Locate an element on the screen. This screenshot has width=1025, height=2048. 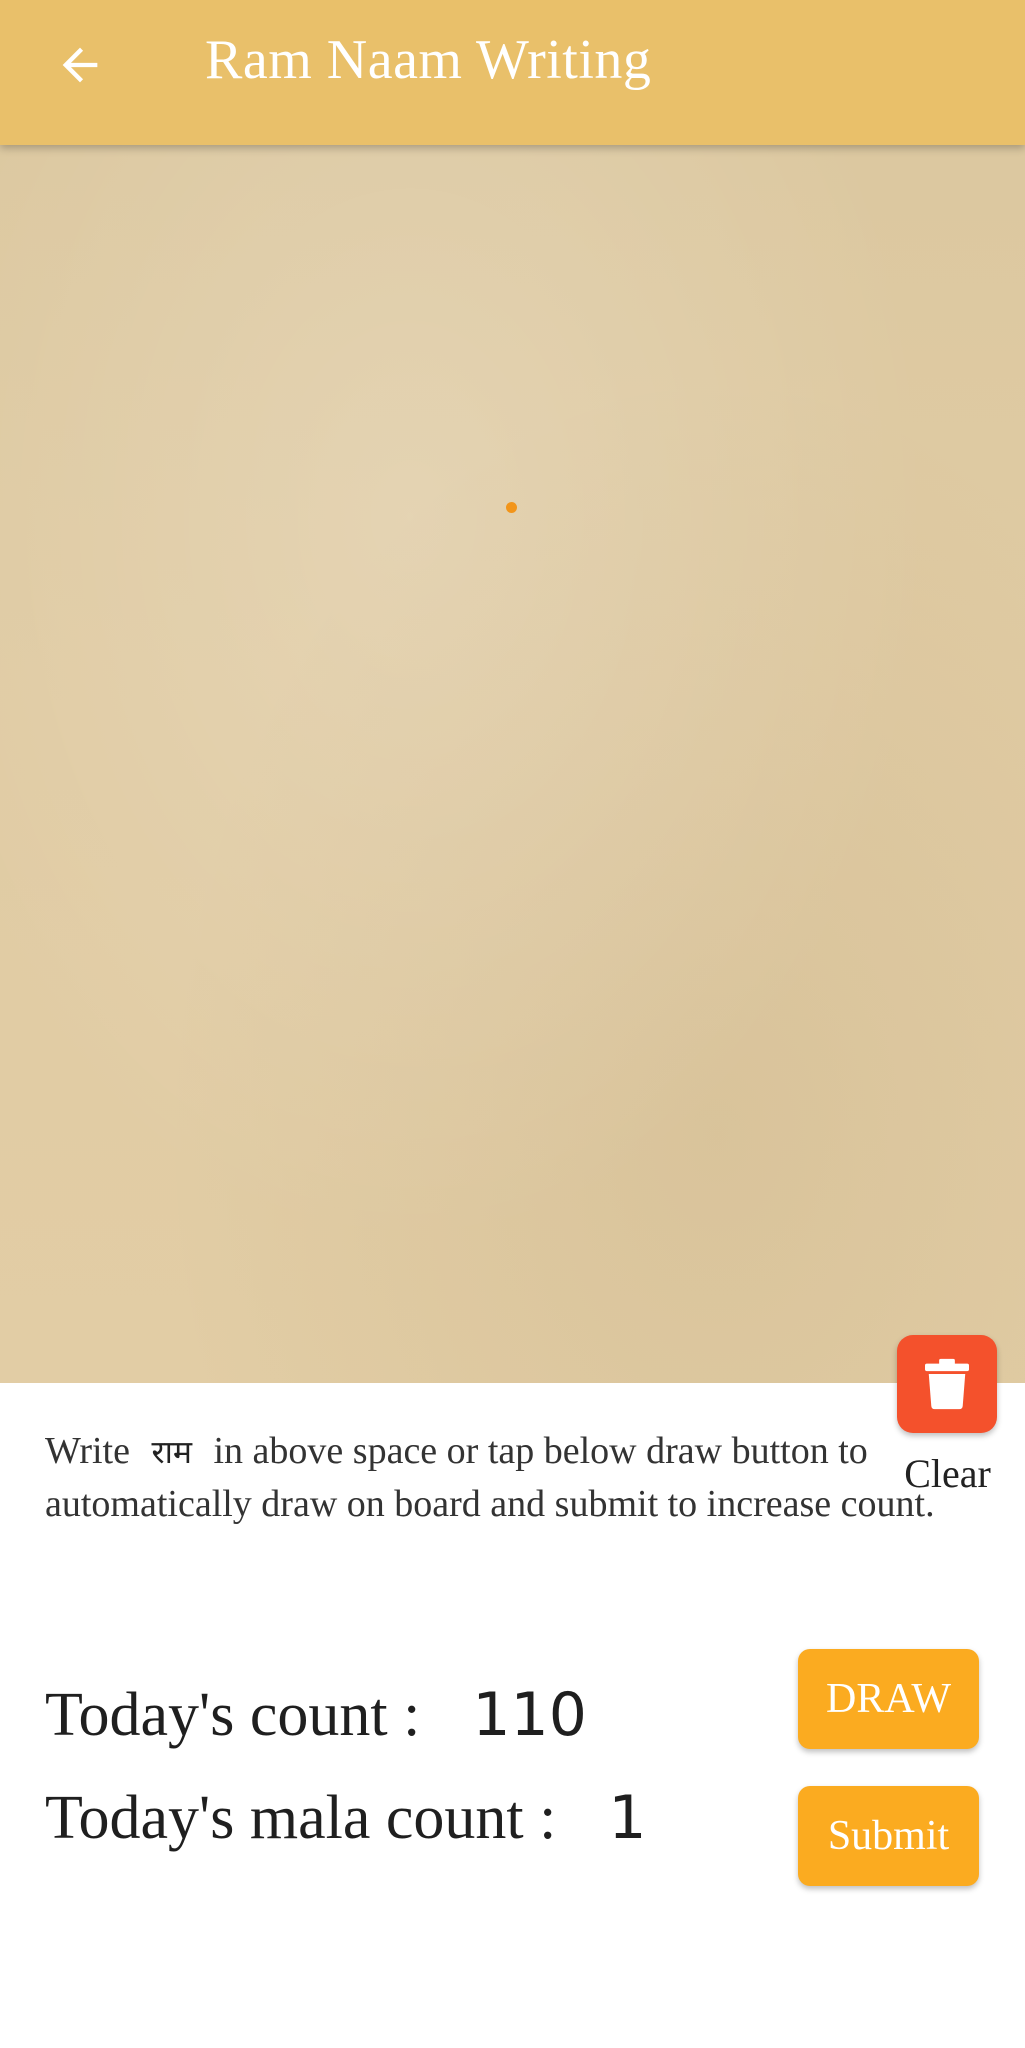
todays-count-label: Today's count : is located at coordinates (233, 1715).